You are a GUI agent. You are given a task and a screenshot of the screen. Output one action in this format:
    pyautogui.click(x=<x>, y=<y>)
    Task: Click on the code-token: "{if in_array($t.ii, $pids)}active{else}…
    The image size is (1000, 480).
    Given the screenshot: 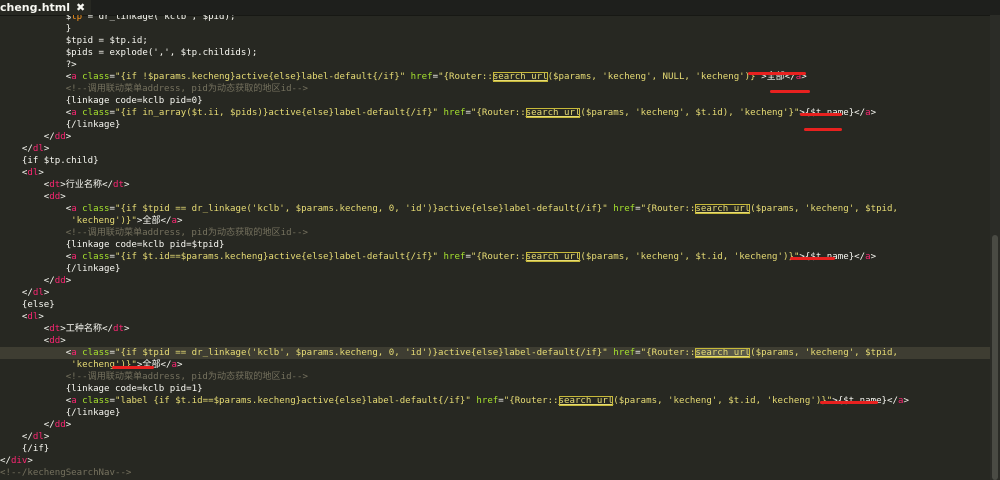 What is the action you would take?
    pyautogui.click(x=277, y=113)
    